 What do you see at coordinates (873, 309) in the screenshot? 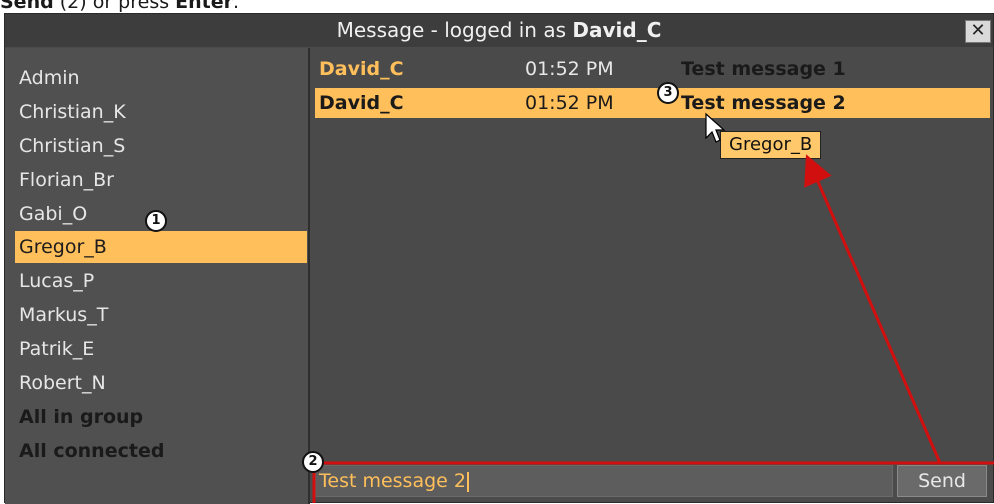
I see `annotation-arrow` at bounding box center [873, 309].